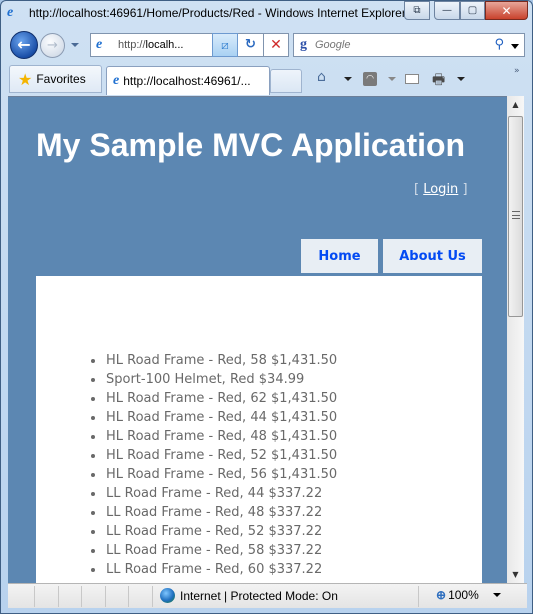 The height and width of the screenshot is (614, 533). What do you see at coordinates (515, 104) in the screenshot?
I see `scroll-up-arrow-icon: ▲` at bounding box center [515, 104].